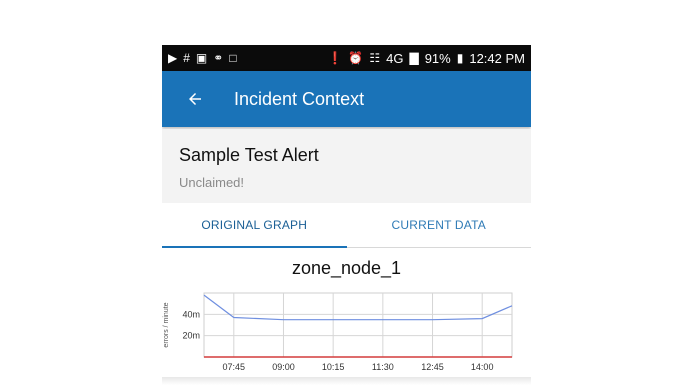  Describe the element at coordinates (346, 268) in the screenshot. I see `graph-title: zone_node_1` at that location.